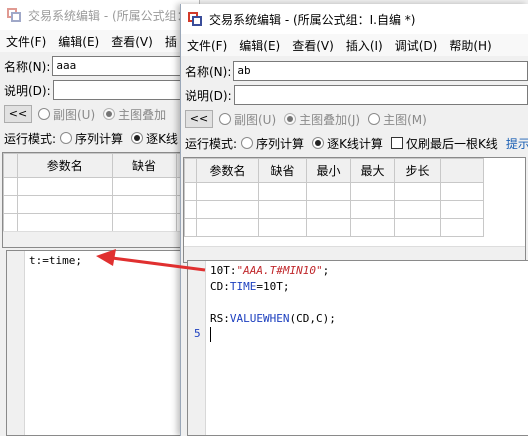  I want to click on radio-main-overlay: 主图叠加(J), so click(322, 119).